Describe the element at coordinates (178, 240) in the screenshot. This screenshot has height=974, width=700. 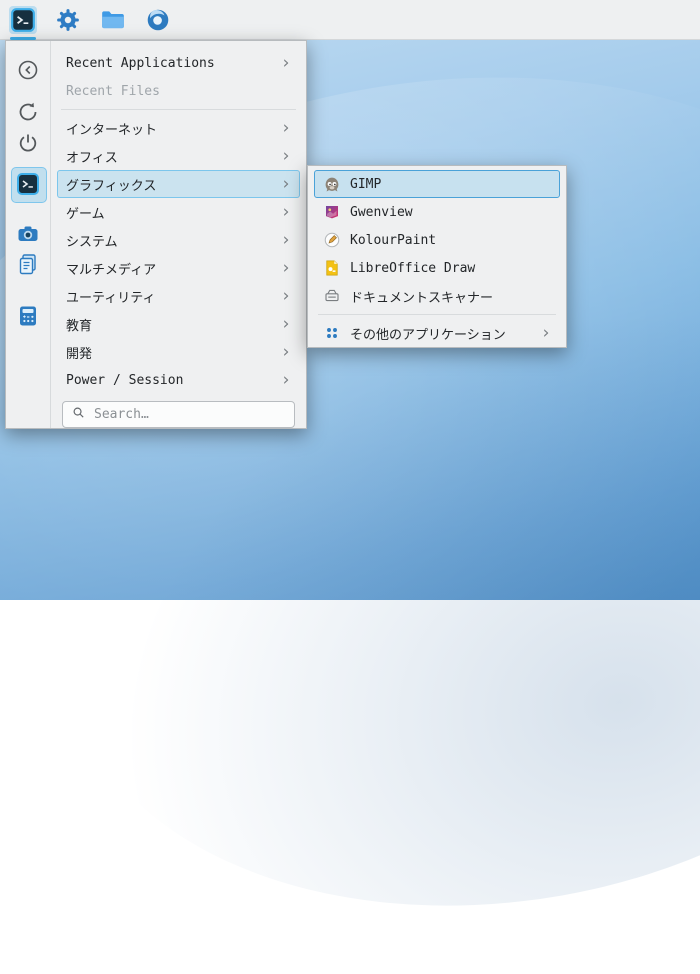
I see `category-system: システム` at that location.